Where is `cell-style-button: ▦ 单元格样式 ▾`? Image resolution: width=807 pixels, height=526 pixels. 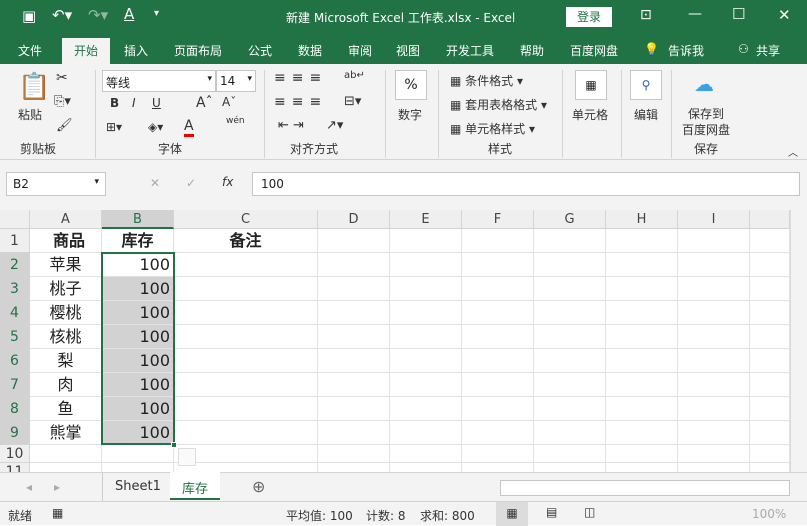 cell-style-button: ▦ 单元格样式 ▾ is located at coordinates (492, 128).